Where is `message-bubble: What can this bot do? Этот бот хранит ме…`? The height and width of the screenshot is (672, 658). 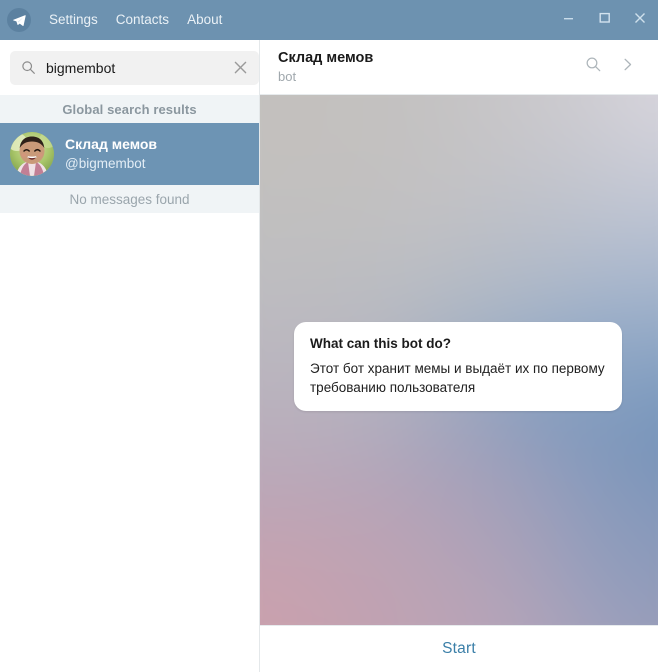
message-bubble: What can this bot do? Этот бот хранит ме… is located at coordinates (458, 366).